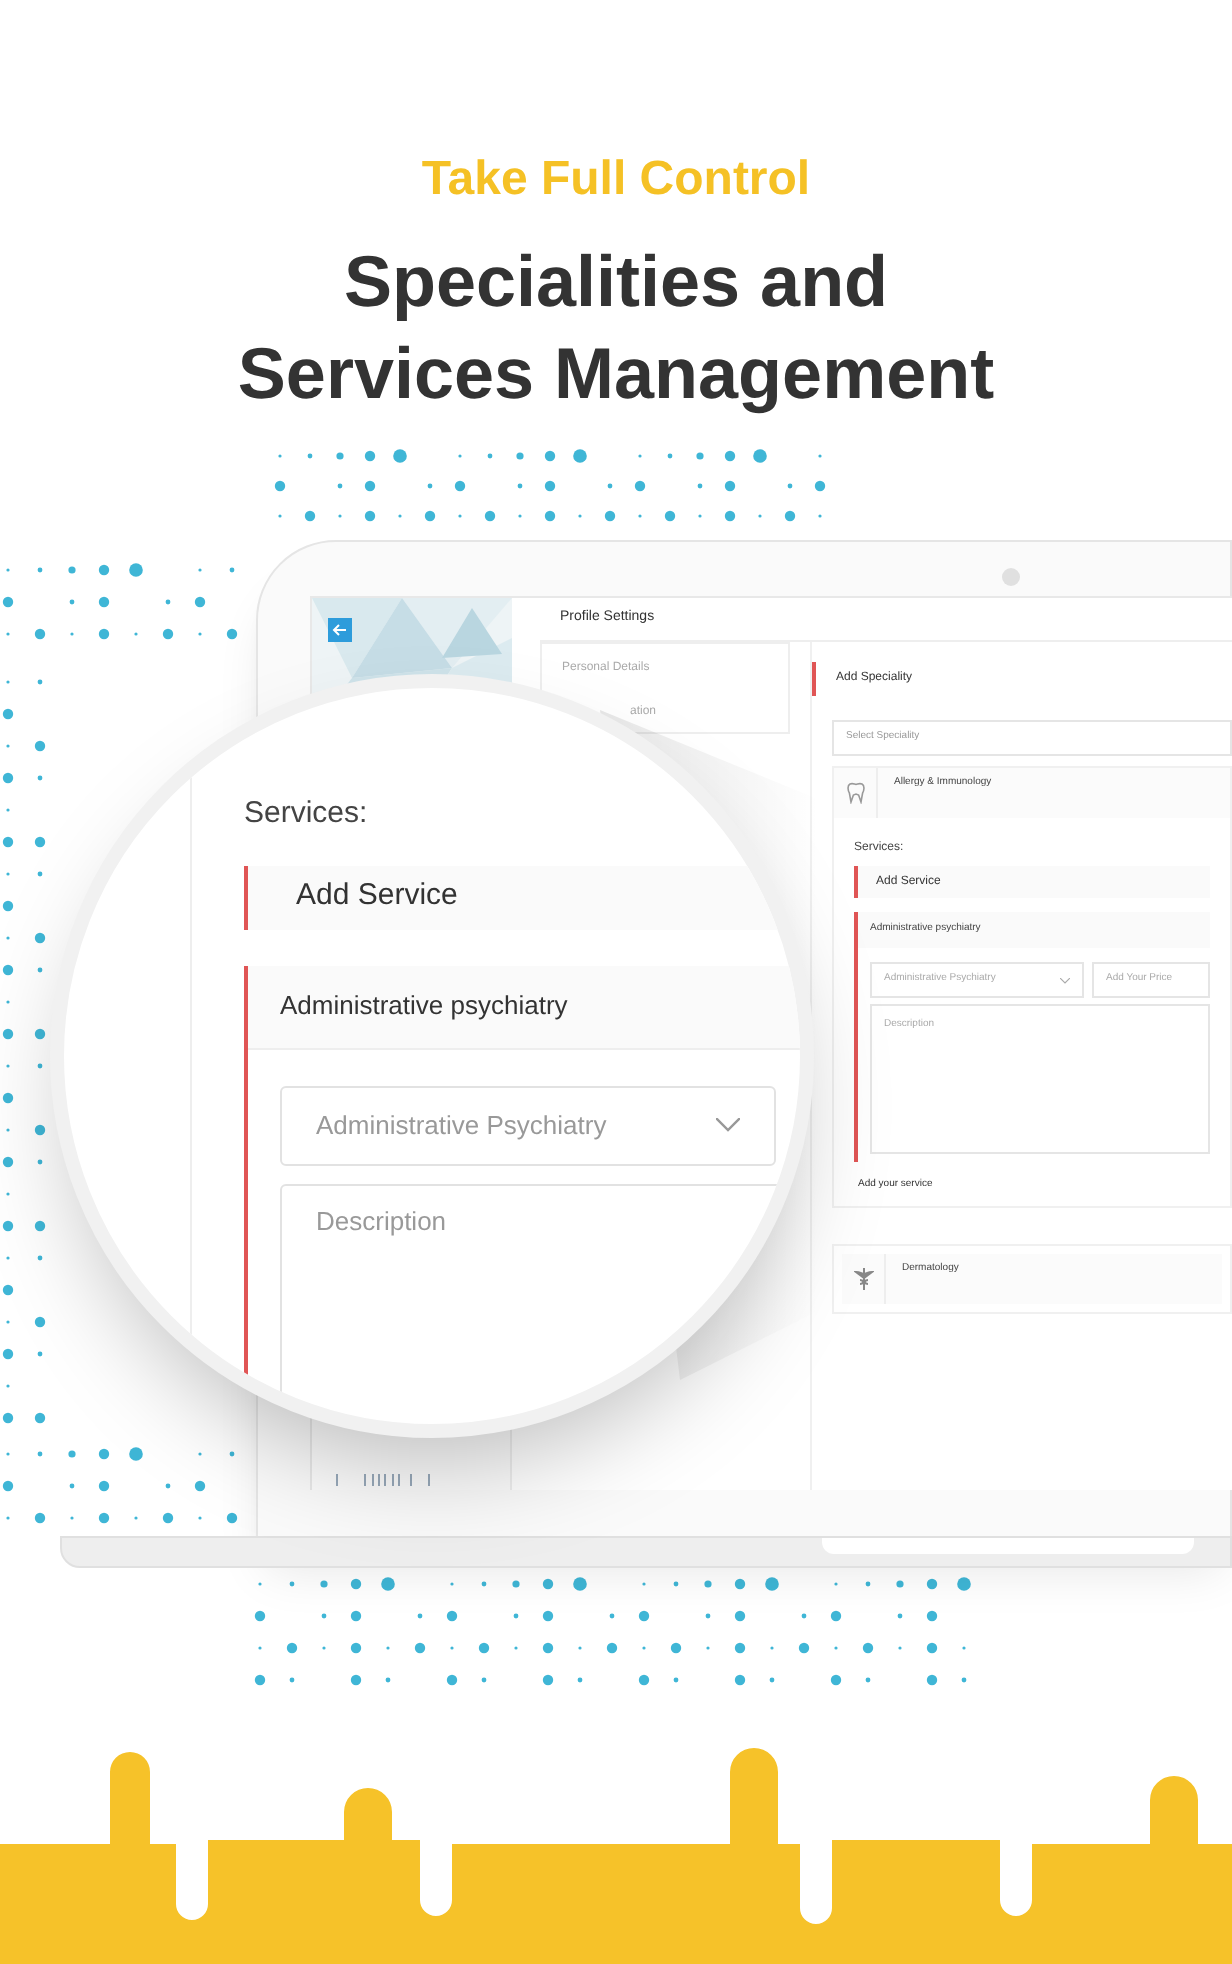 The width and height of the screenshot is (1232, 1964). What do you see at coordinates (461, 1125) in the screenshot?
I see `service-select-value: Administrative Psychiatry` at bounding box center [461, 1125].